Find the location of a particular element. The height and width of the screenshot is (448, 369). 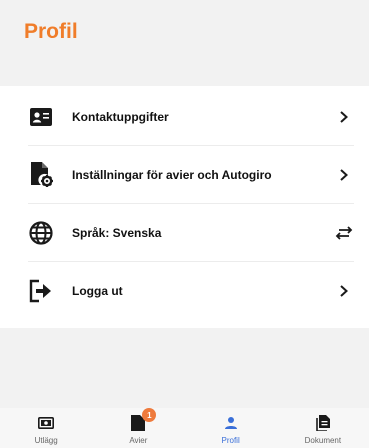

document-icon: 1 is located at coordinates (143, 420).